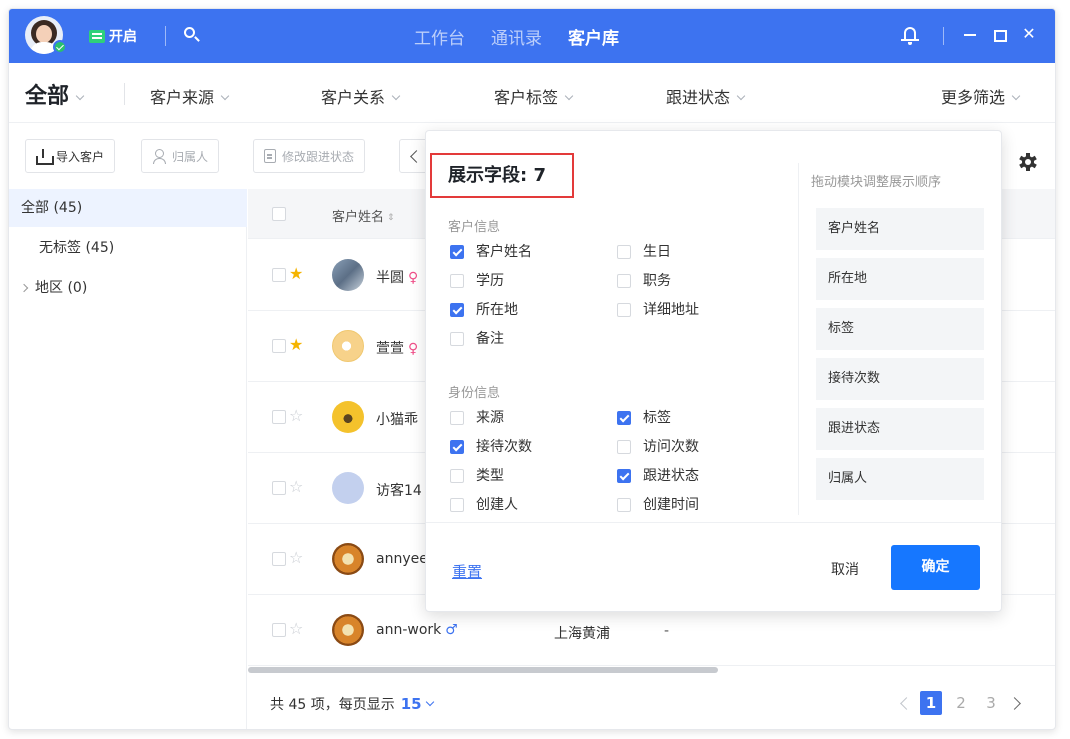 The image size is (1070, 739). What do you see at coordinates (192, 35) in the screenshot?
I see `search-icon` at bounding box center [192, 35].